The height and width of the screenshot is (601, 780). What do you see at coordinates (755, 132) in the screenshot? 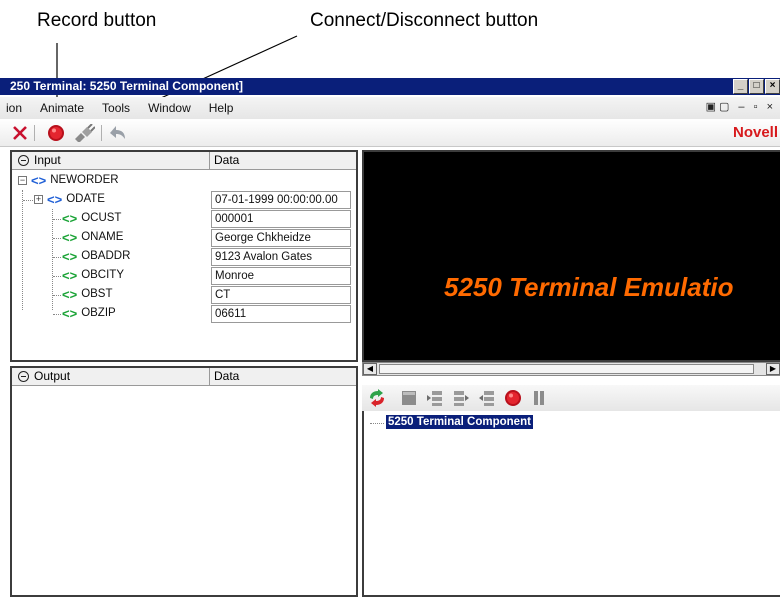
I see `novell-logo: Novell` at bounding box center [755, 132].